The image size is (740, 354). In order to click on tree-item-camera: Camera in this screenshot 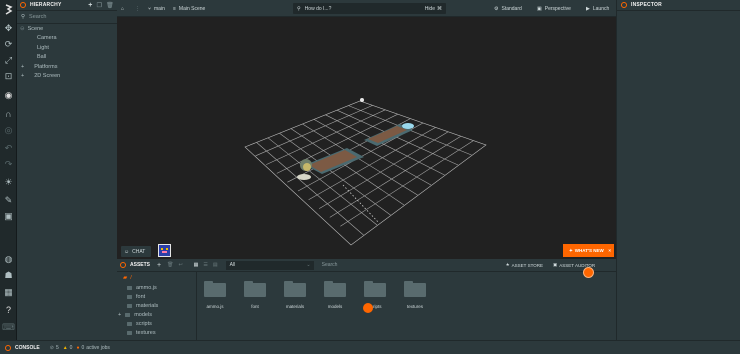, I will do `click(67, 39)`.